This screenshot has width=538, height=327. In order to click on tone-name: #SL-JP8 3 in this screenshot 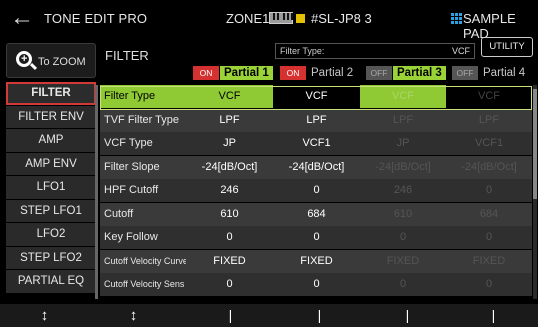, I will do `click(341, 18)`.